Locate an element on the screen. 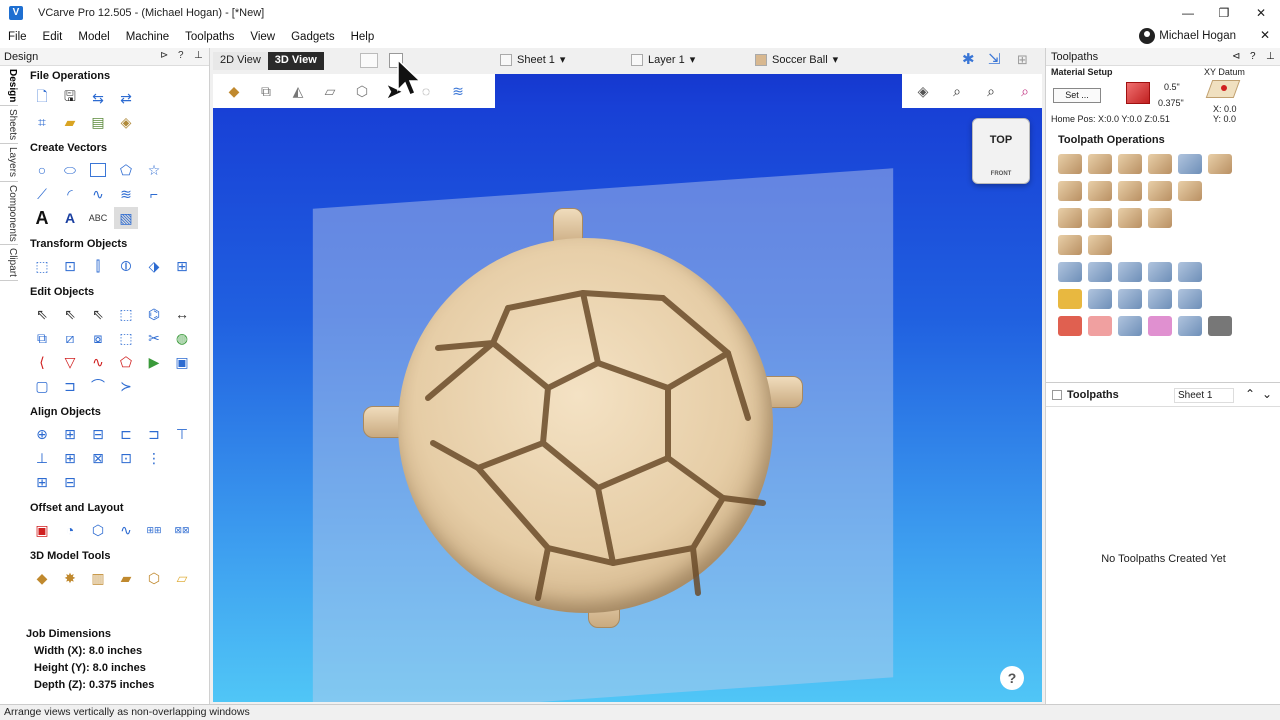  render-shaded-icon: ◆ is located at coordinates (234, 91).